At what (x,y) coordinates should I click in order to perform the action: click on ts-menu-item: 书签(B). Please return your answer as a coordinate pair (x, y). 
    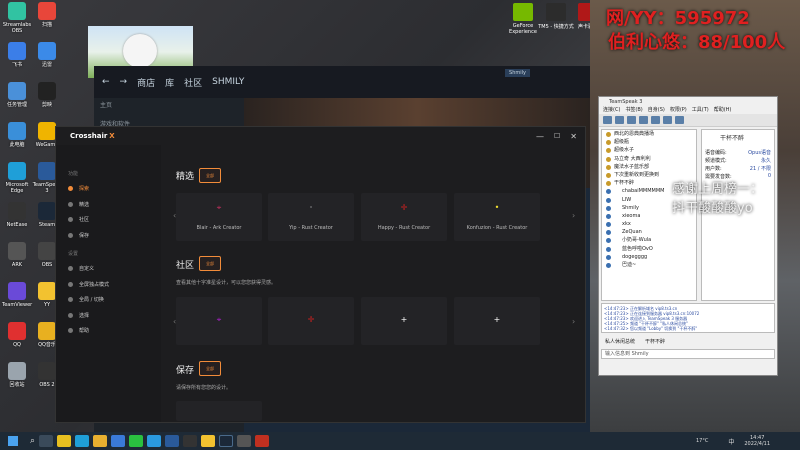
    Looking at the image, I should click on (633, 110).